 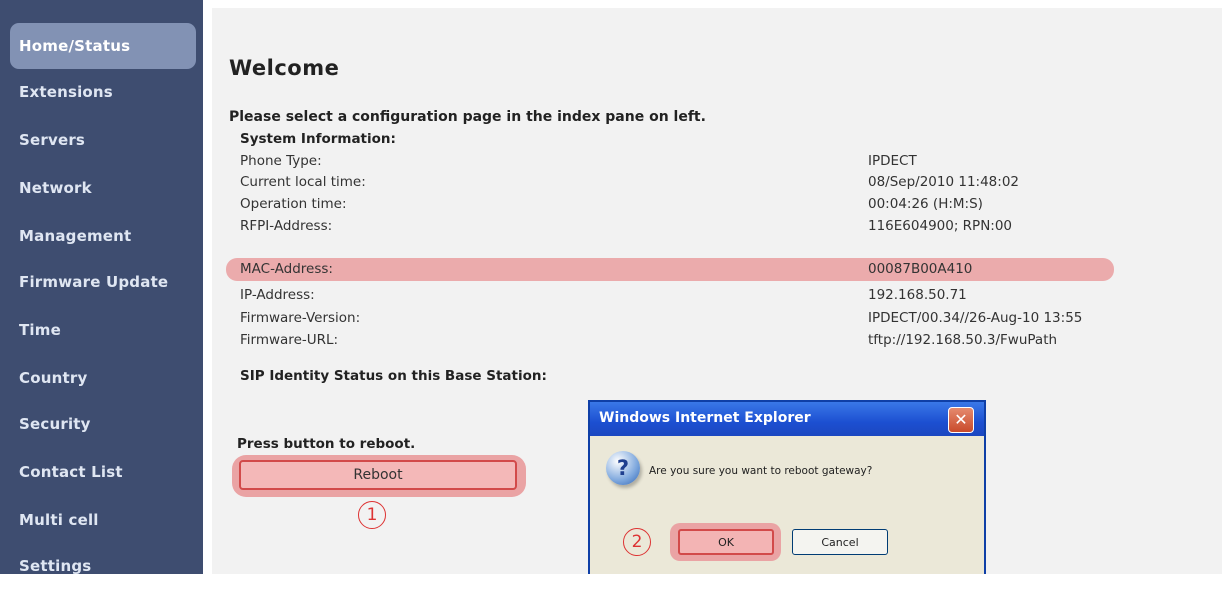 What do you see at coordinates (920, 269) in the screenshot?
I see `mac-address-value: 00087B00A410` at bounding box center [920, 269].